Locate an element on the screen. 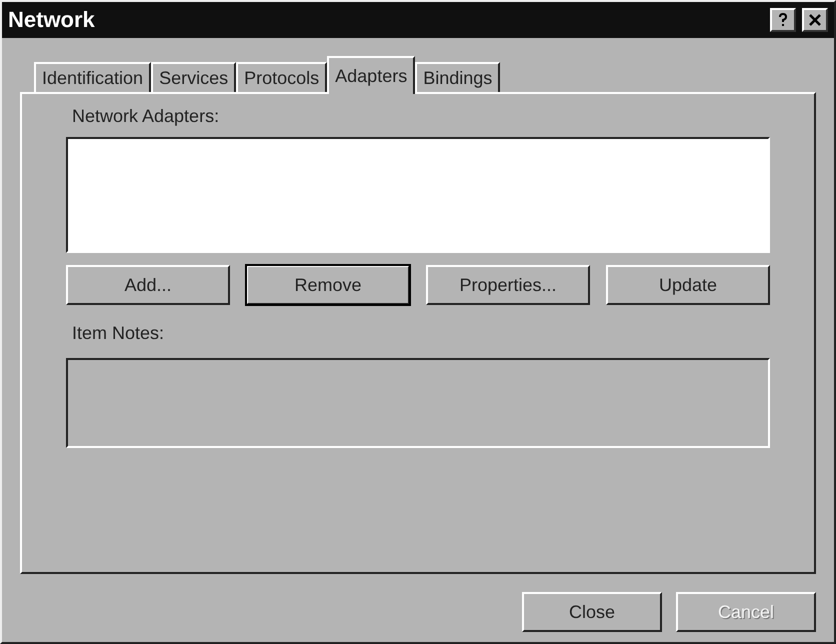 This screenshot has height=644, width=836. action-button: Remove is located at coordinates (328, 285).